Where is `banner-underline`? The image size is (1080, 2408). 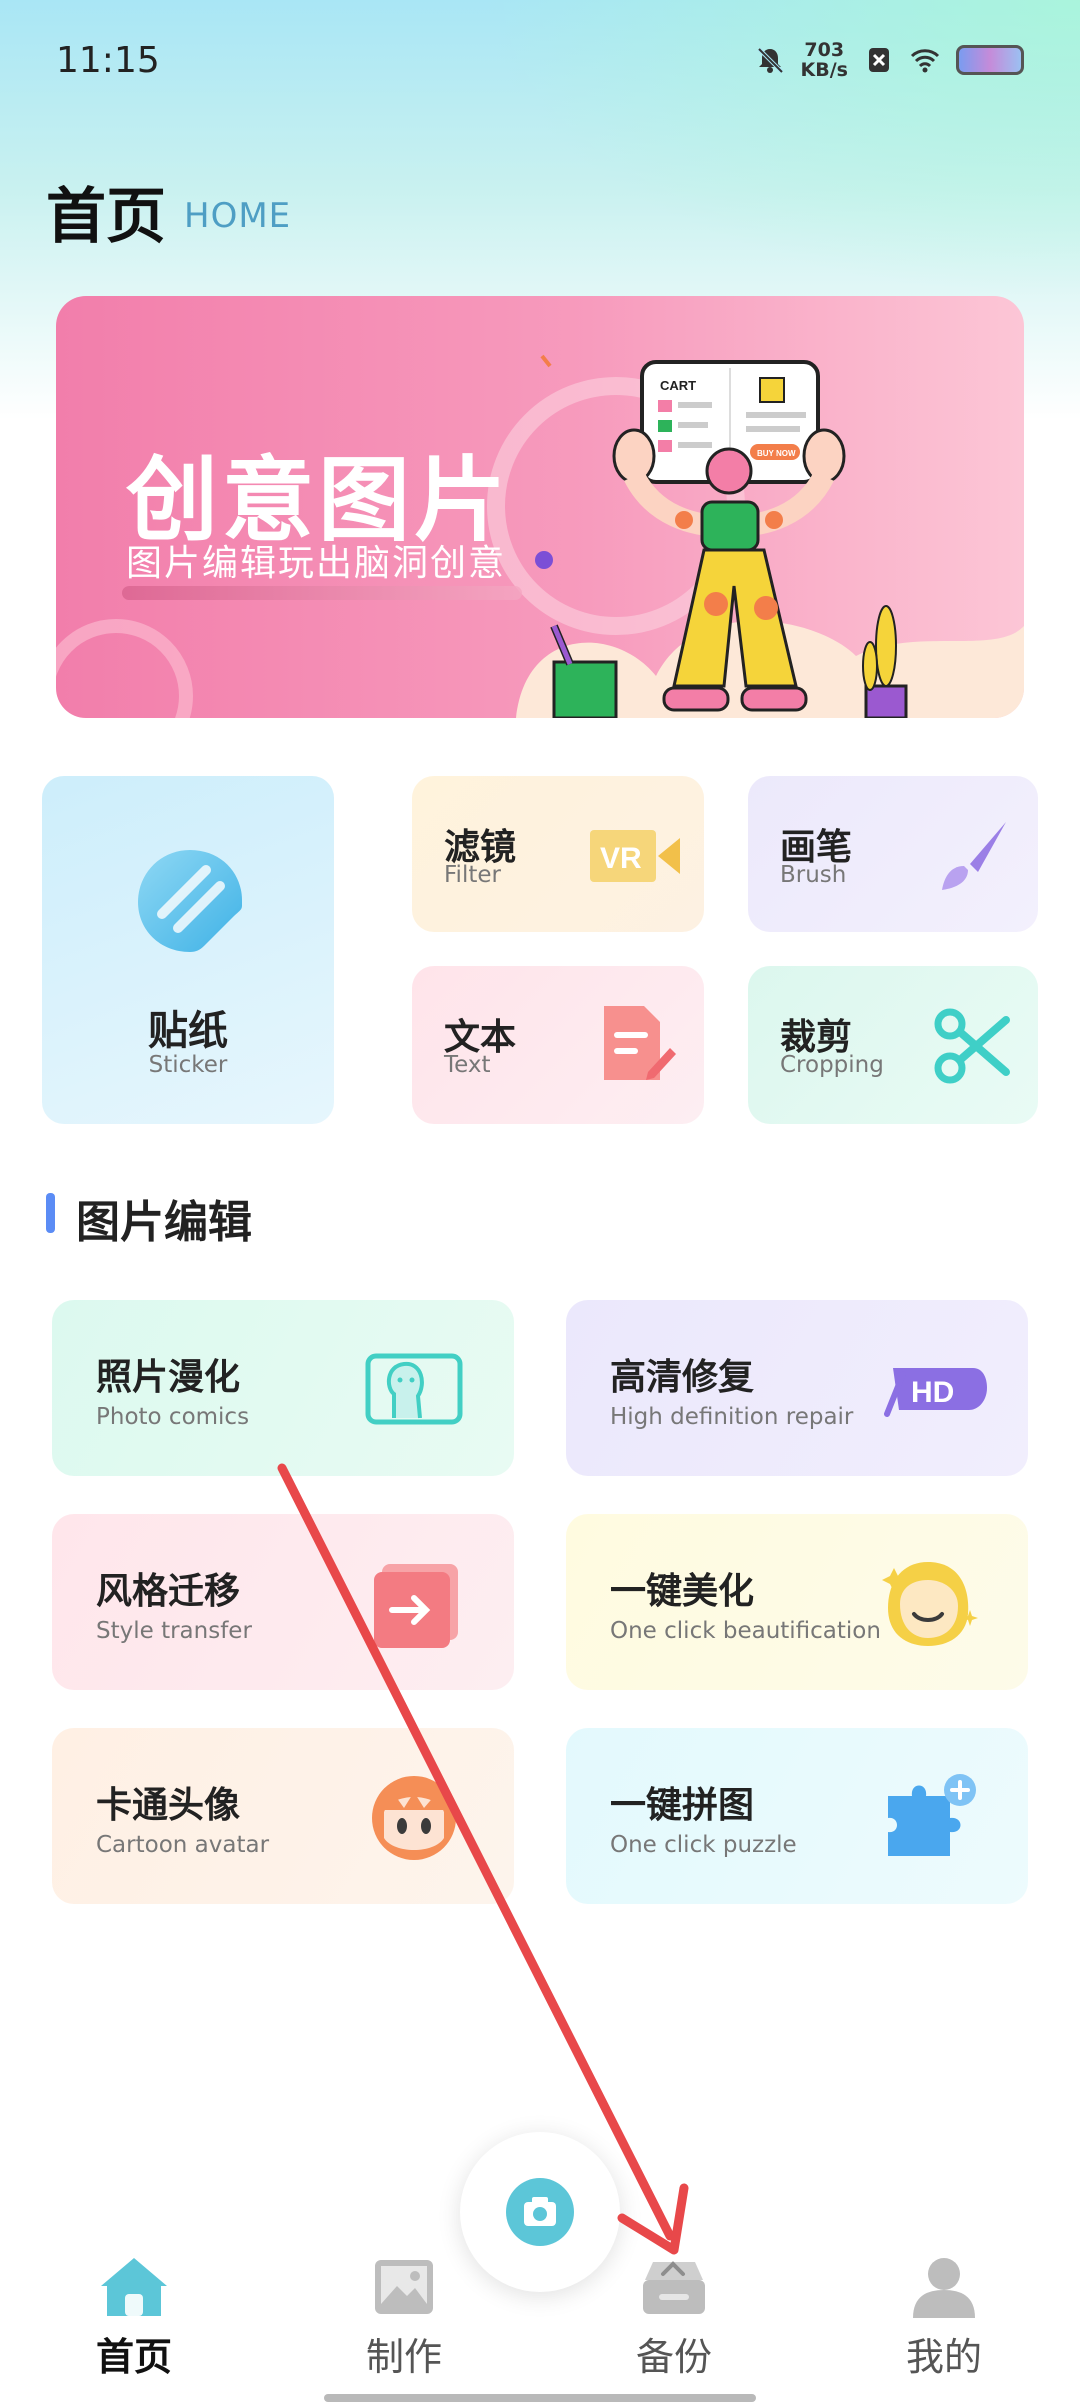 banner-underline is located at coordinates (322, 593).